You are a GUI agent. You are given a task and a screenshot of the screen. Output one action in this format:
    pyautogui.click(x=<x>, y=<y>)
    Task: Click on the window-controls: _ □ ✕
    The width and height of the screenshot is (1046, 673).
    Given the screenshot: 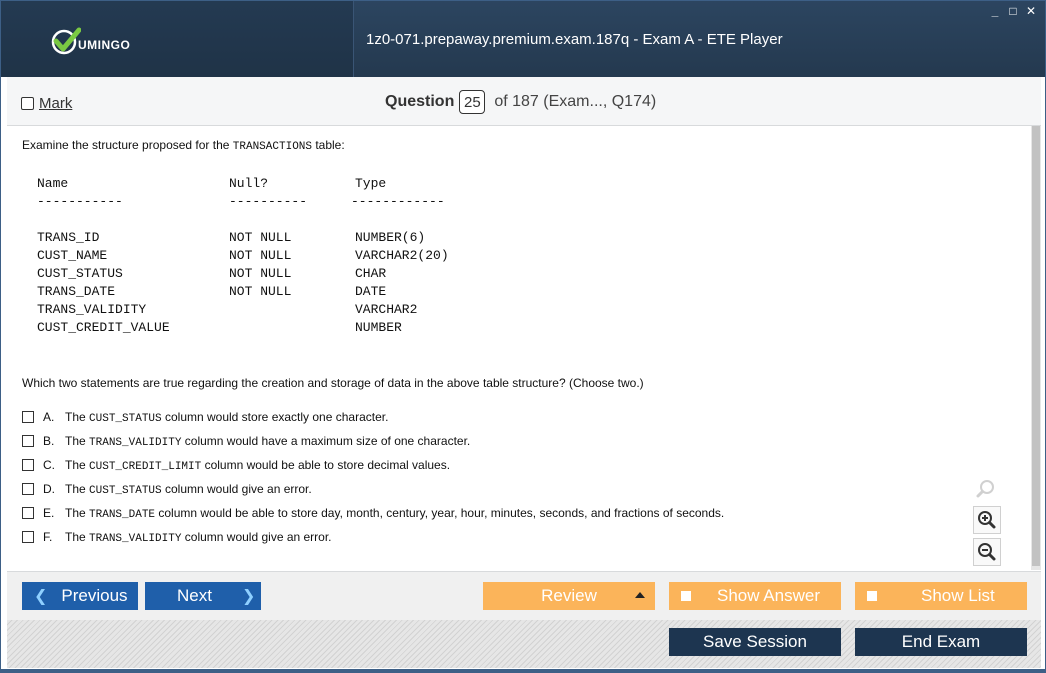 What is the action you would take?
    pyautogui.click(x=1013, y=11)
    